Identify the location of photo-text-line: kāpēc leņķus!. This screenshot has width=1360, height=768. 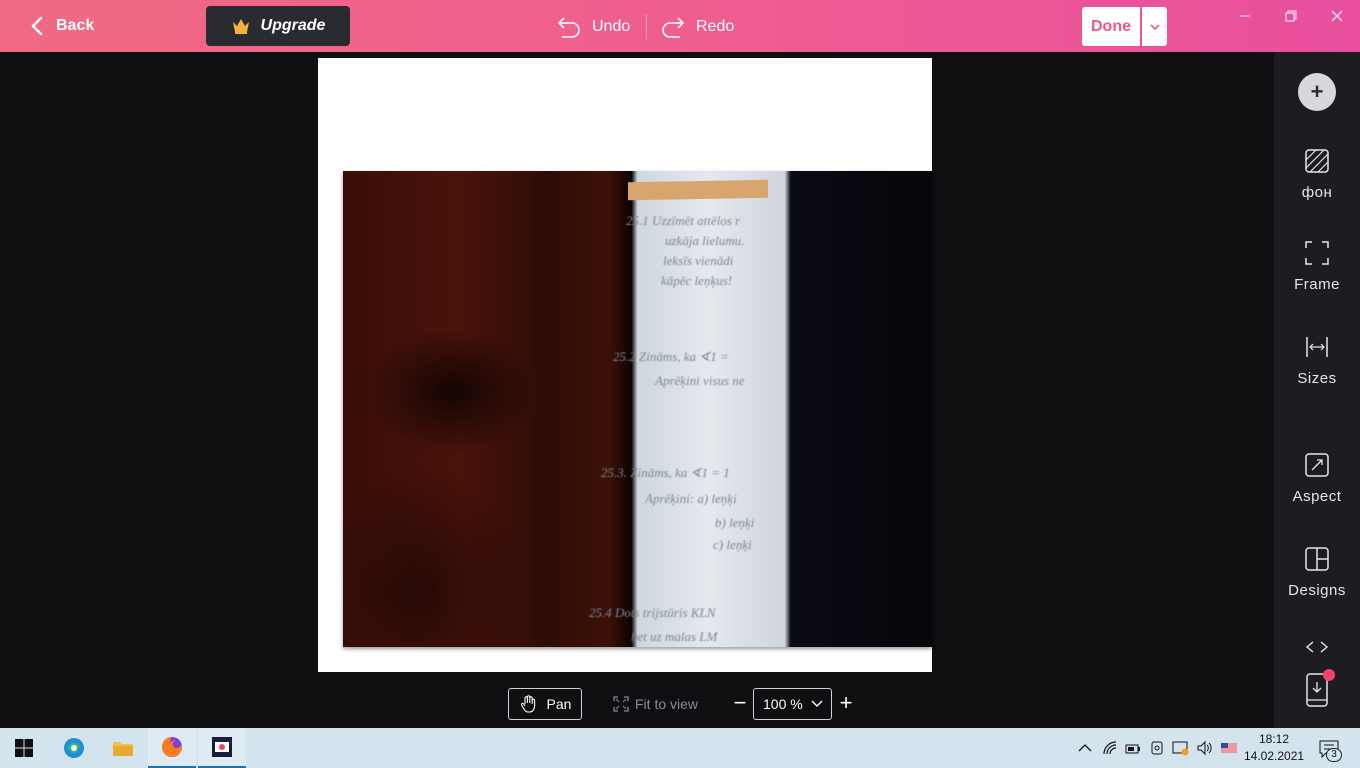
(697, 280).